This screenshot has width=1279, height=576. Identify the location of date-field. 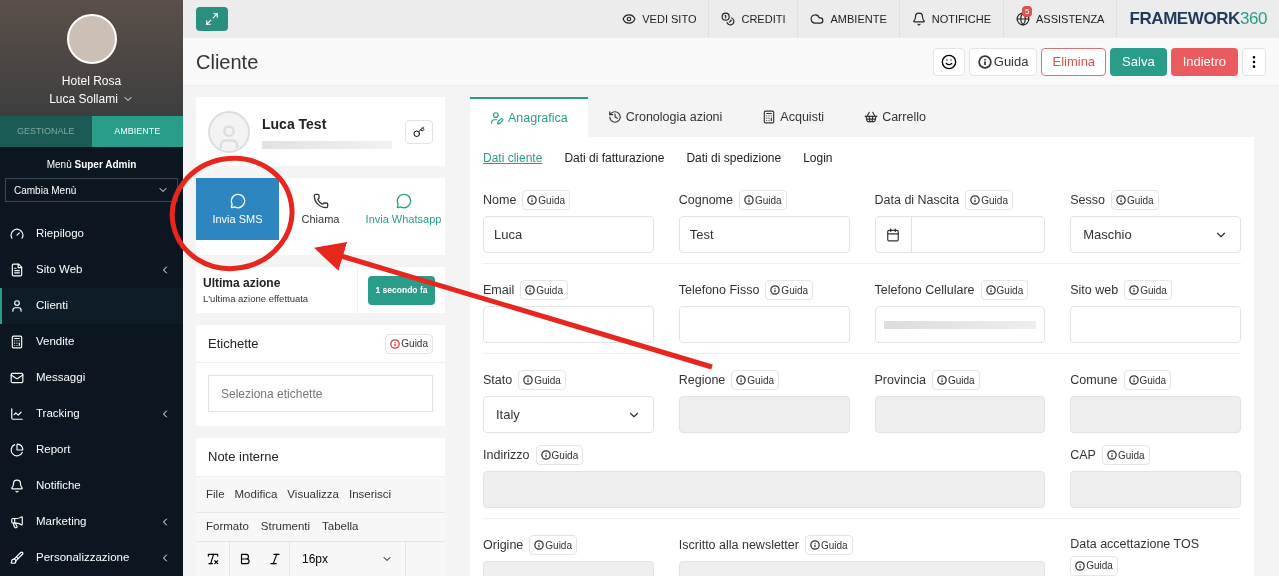
(960, 234).